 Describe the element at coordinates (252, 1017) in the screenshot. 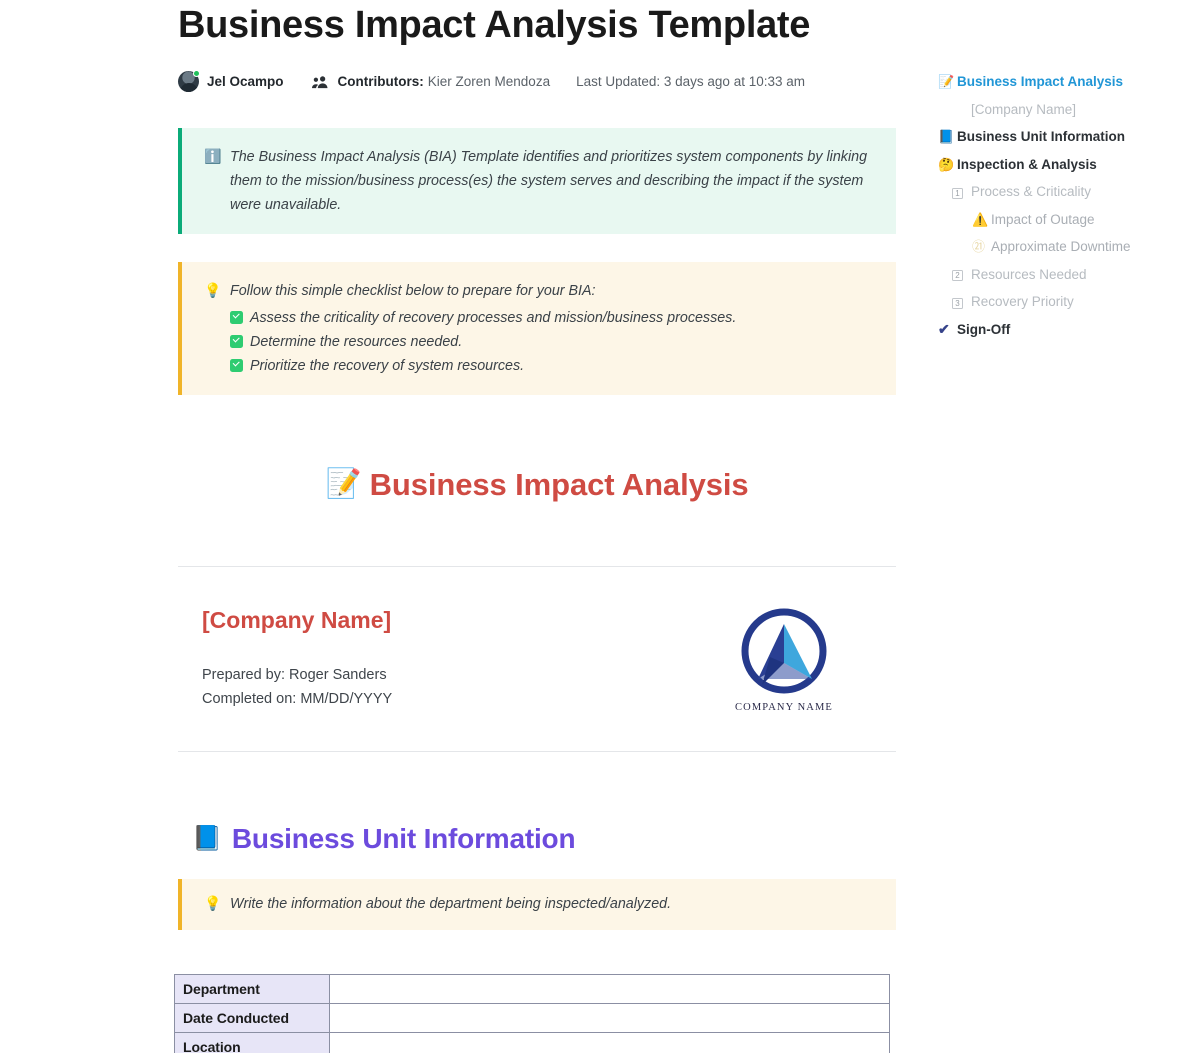

I see `table-row-label: Date Conducted` at that location.